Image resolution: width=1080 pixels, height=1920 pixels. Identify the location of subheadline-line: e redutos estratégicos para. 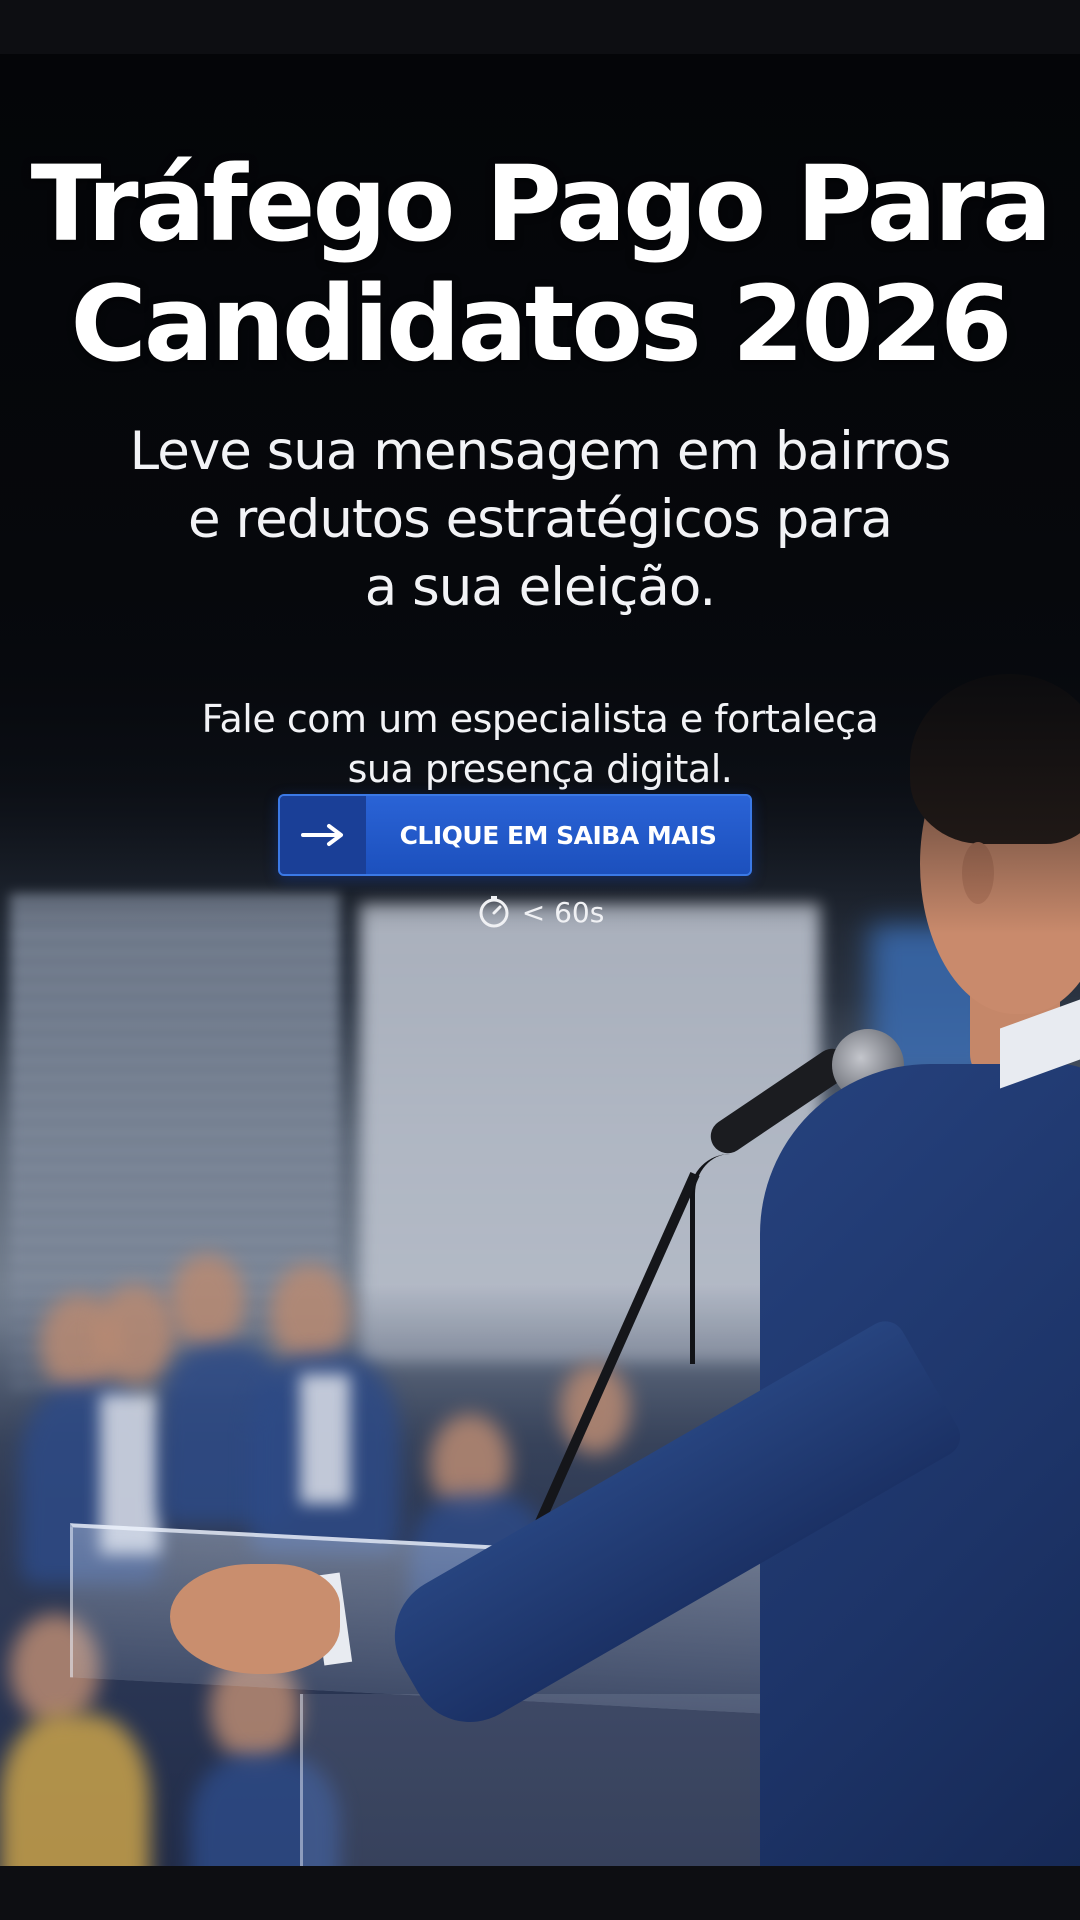
(540, 519).